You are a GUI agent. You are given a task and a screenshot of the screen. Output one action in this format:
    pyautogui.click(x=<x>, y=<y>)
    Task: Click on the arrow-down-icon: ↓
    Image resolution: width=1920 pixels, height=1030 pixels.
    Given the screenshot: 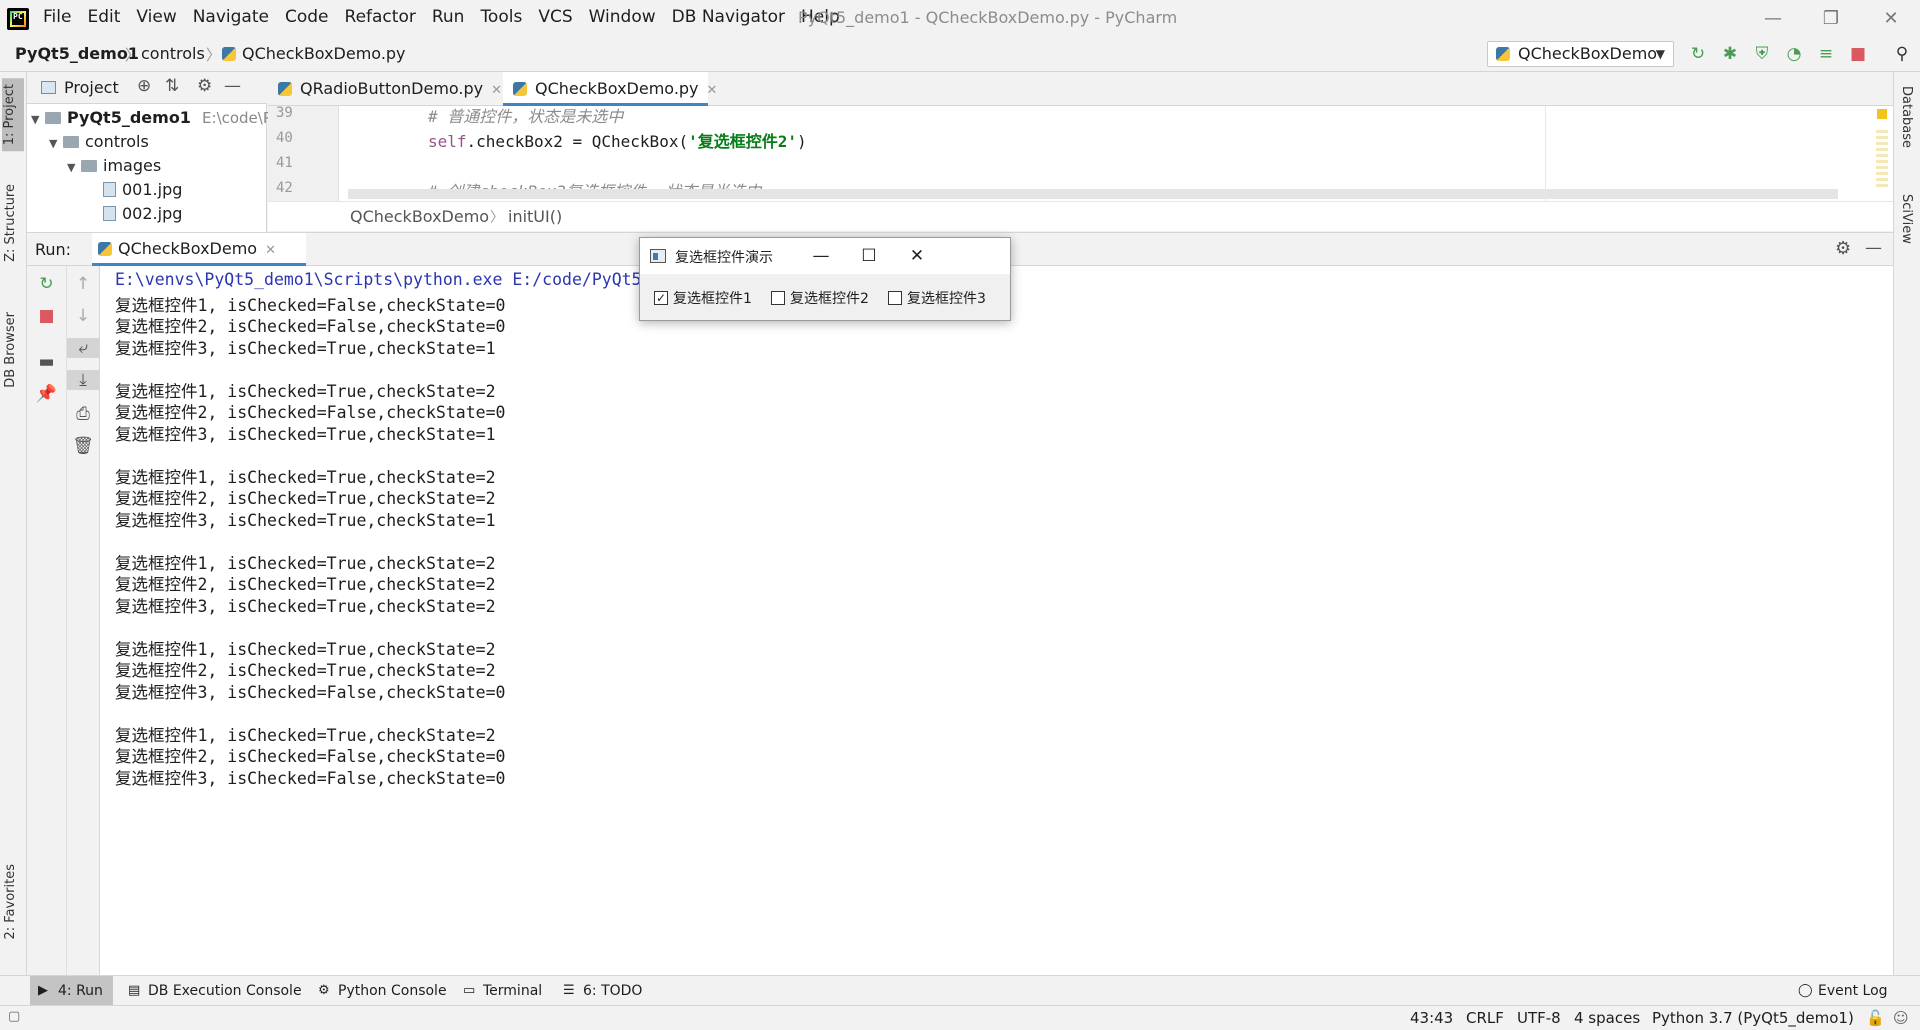 What is the action you would take?
    pyautogui.click(x=83, y=316)
    